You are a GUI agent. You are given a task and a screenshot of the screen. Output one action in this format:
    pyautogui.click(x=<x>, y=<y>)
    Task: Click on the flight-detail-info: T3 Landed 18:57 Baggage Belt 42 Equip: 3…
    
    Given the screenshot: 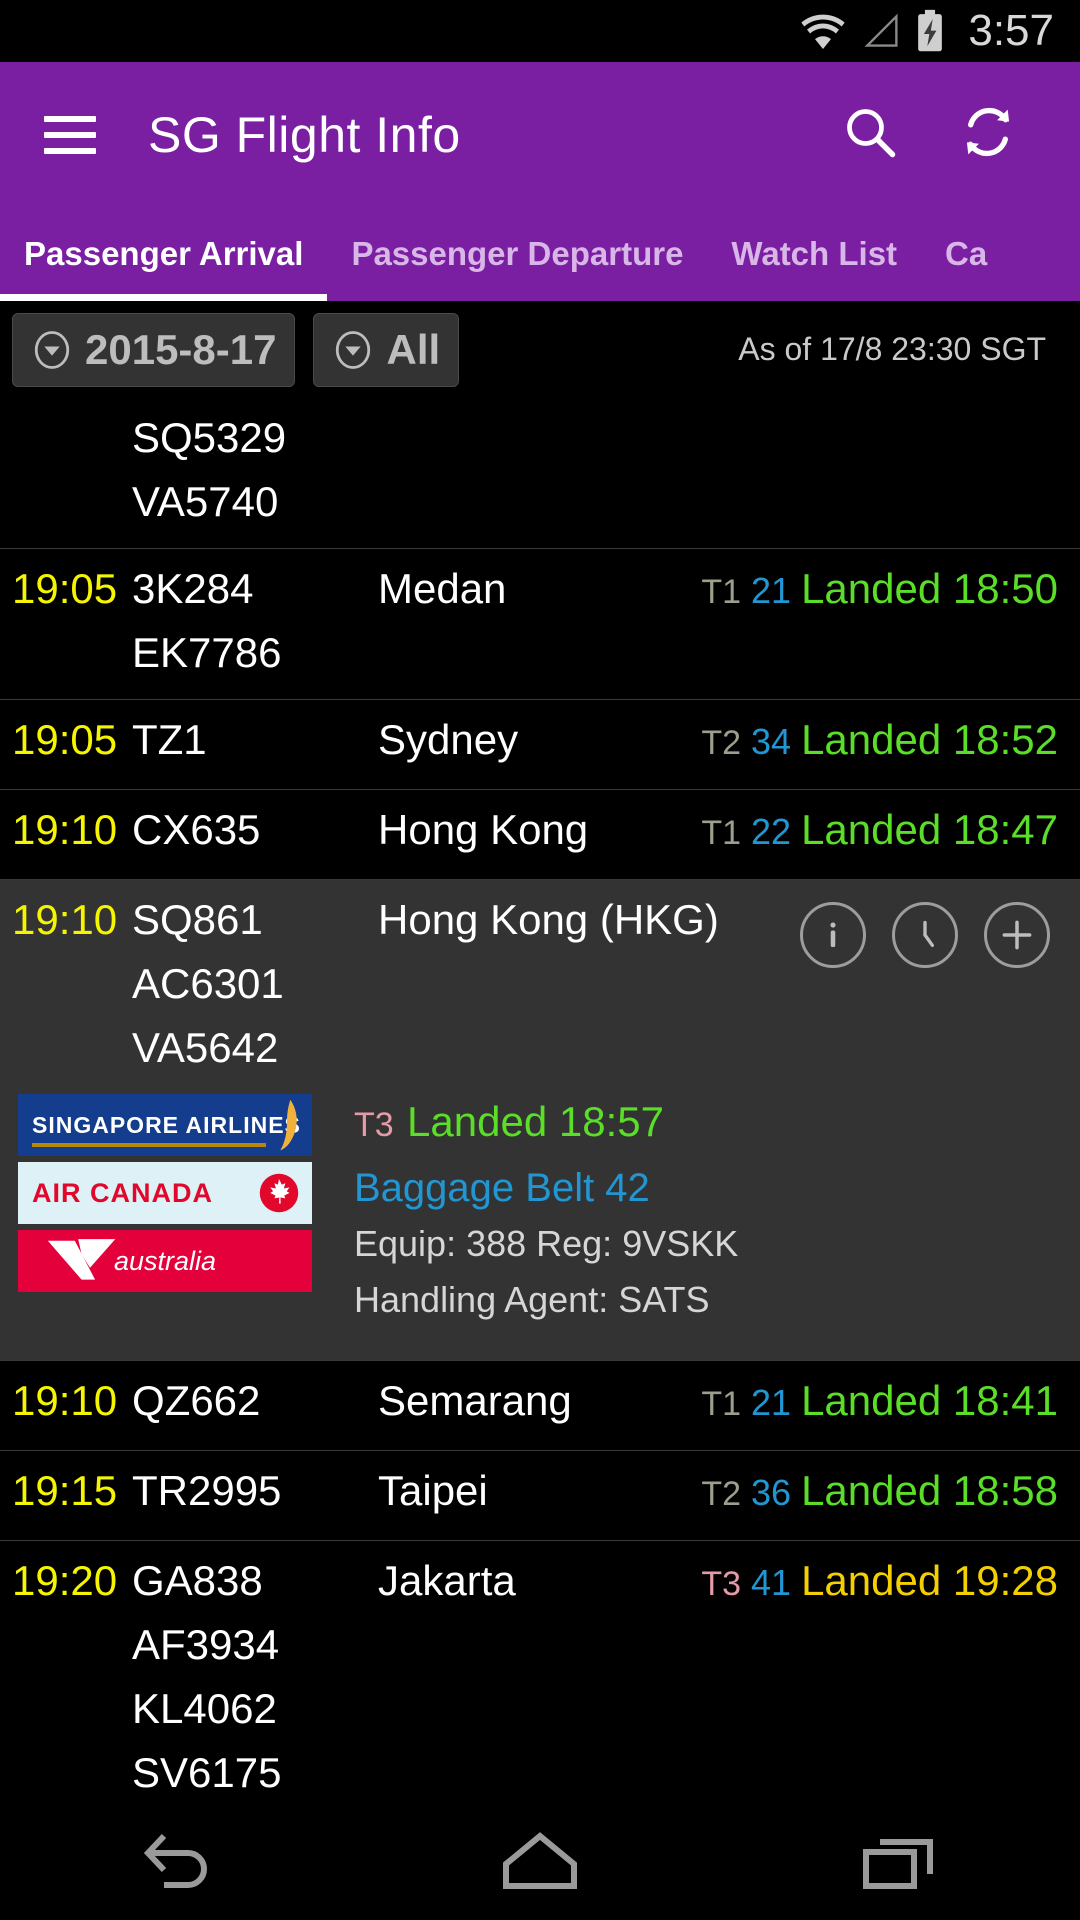 What is the action you would take?
    pyautogui.click(x=696, y=1211)
    